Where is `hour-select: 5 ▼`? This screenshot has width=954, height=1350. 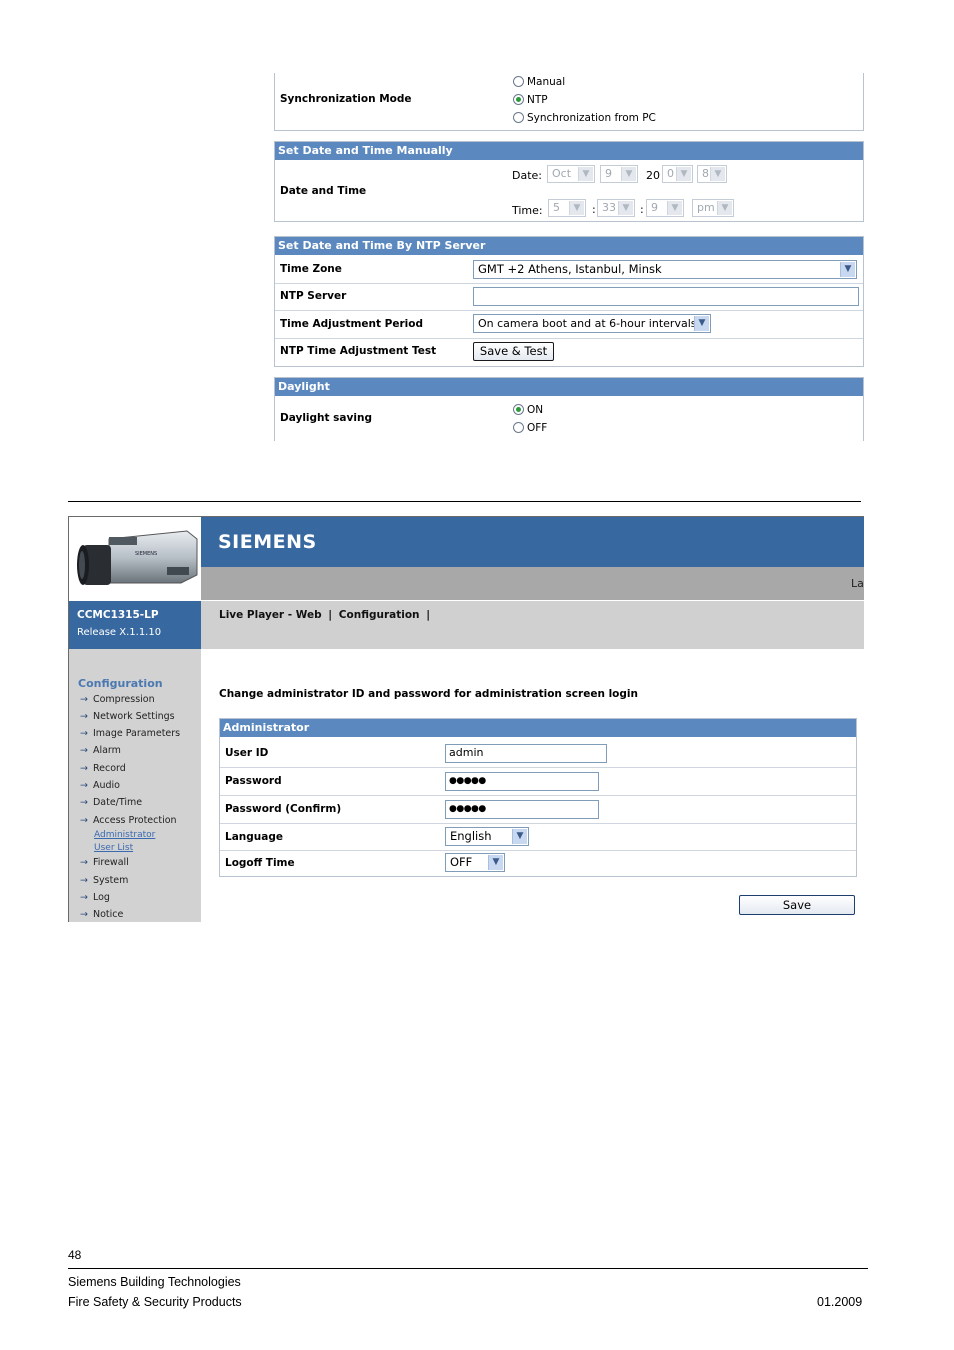
hour-select: 5 ▼ is located at coordinates (567, 208).